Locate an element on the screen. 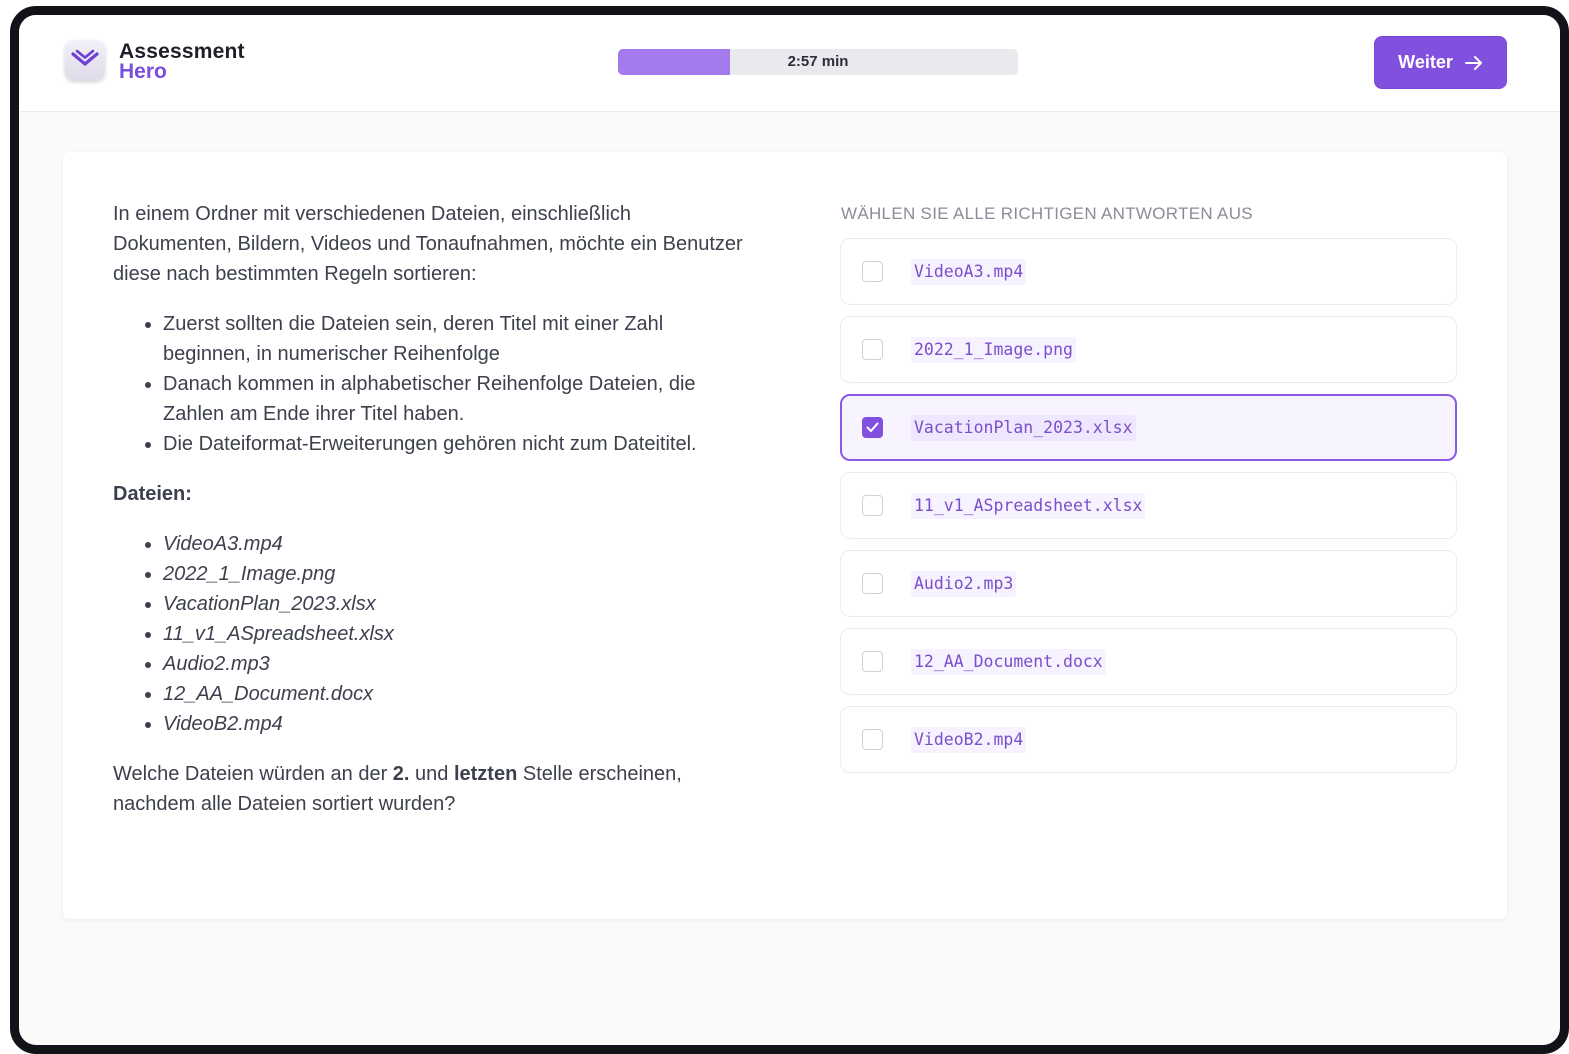  prompt-text: und is located at coordinates (431, 774).